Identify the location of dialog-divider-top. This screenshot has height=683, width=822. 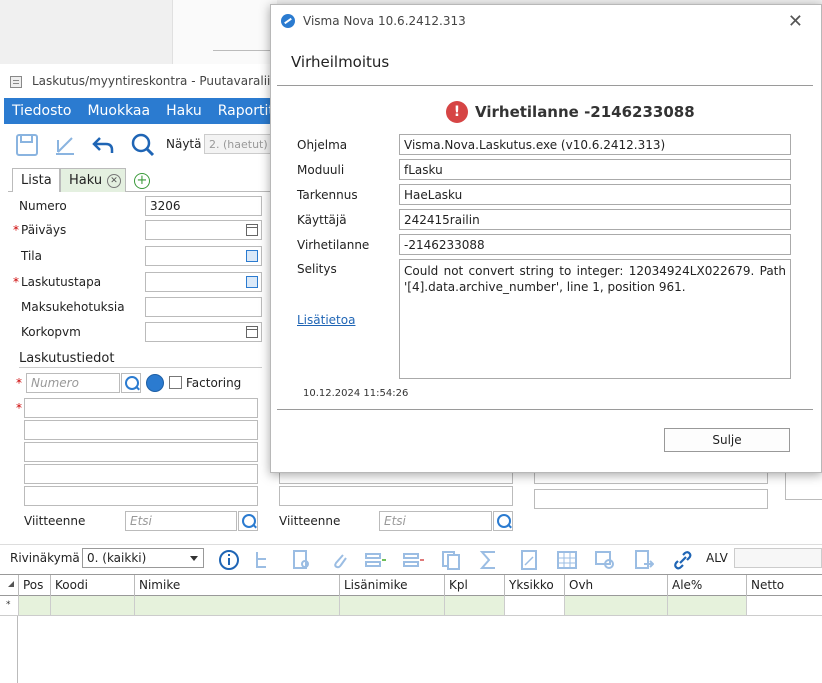
(545, 85).